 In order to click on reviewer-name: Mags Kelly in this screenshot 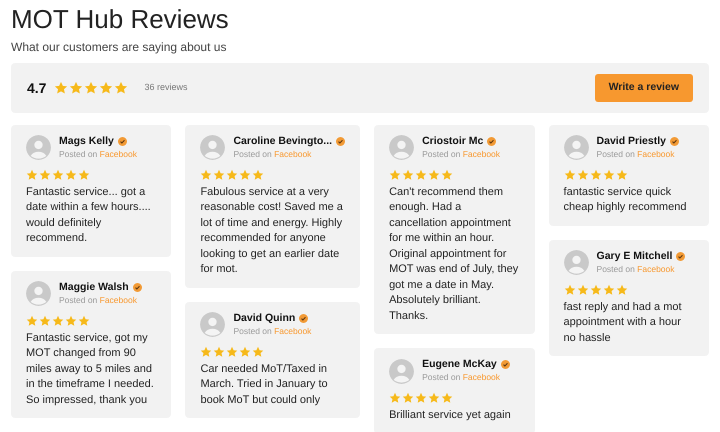, I will do `click(86, 141)`.